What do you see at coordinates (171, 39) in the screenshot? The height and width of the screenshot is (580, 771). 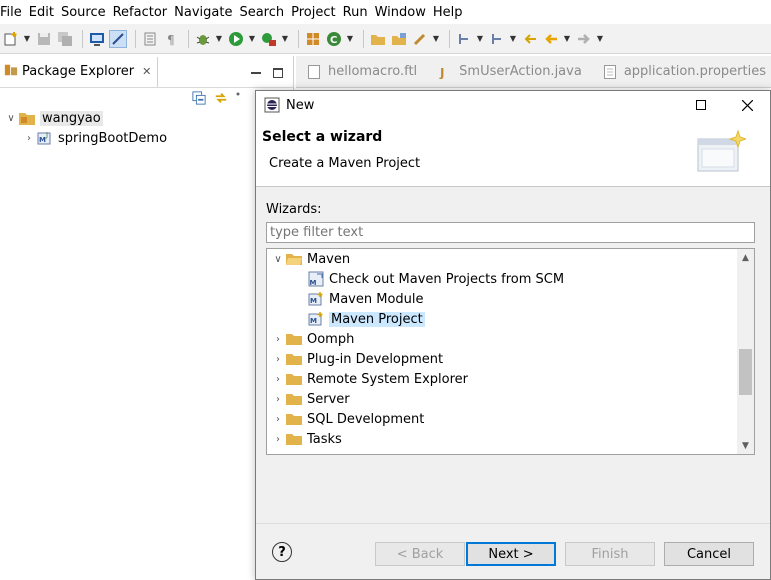 I see `whitespace-icon: ¶` at bounding box center [171, 39].